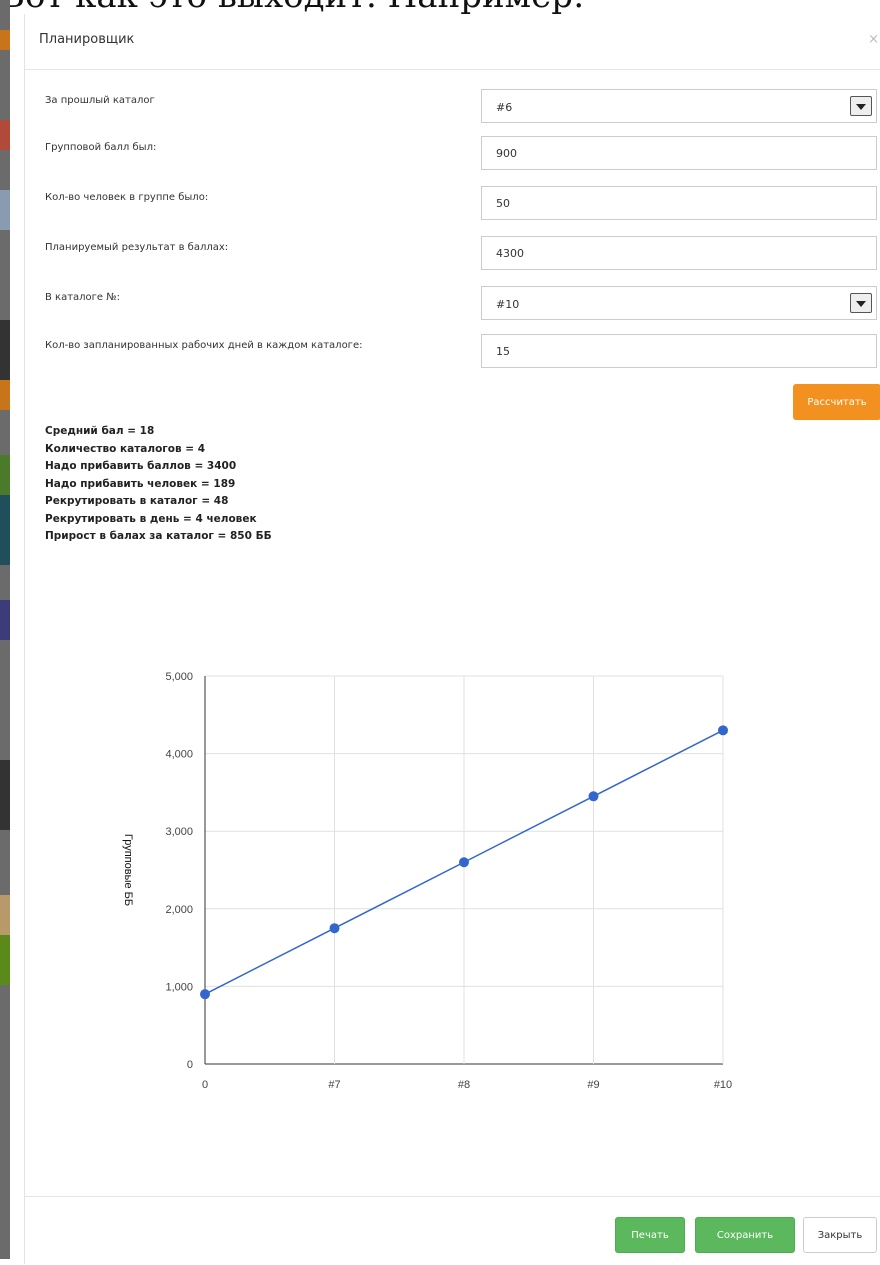 The height and width of the screenshot is (1265, 880). What do you see at coordinates (127, 197) in the screenshot?
I see `people-count-label: Кол-во человек в группе было:` at bounding box center [127, 197].